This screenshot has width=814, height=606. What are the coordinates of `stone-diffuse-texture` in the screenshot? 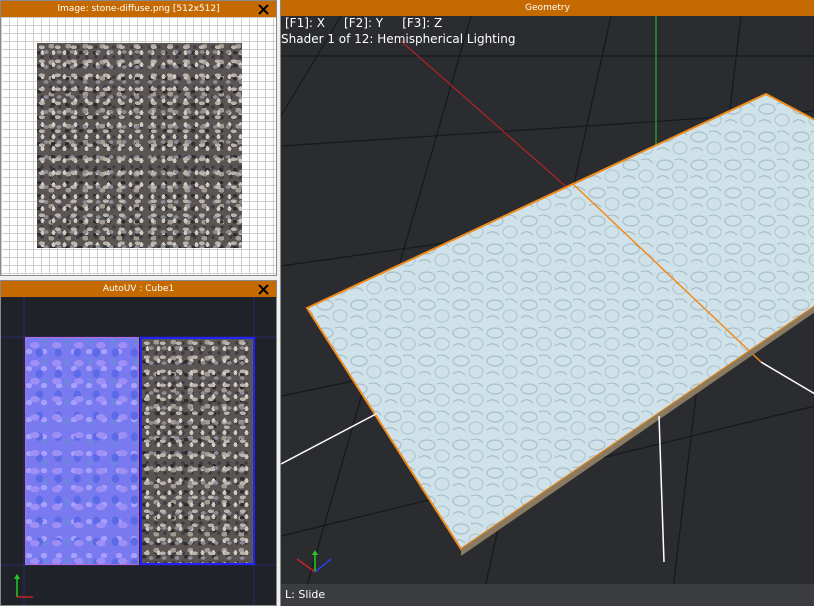 It's located at (139, 145).